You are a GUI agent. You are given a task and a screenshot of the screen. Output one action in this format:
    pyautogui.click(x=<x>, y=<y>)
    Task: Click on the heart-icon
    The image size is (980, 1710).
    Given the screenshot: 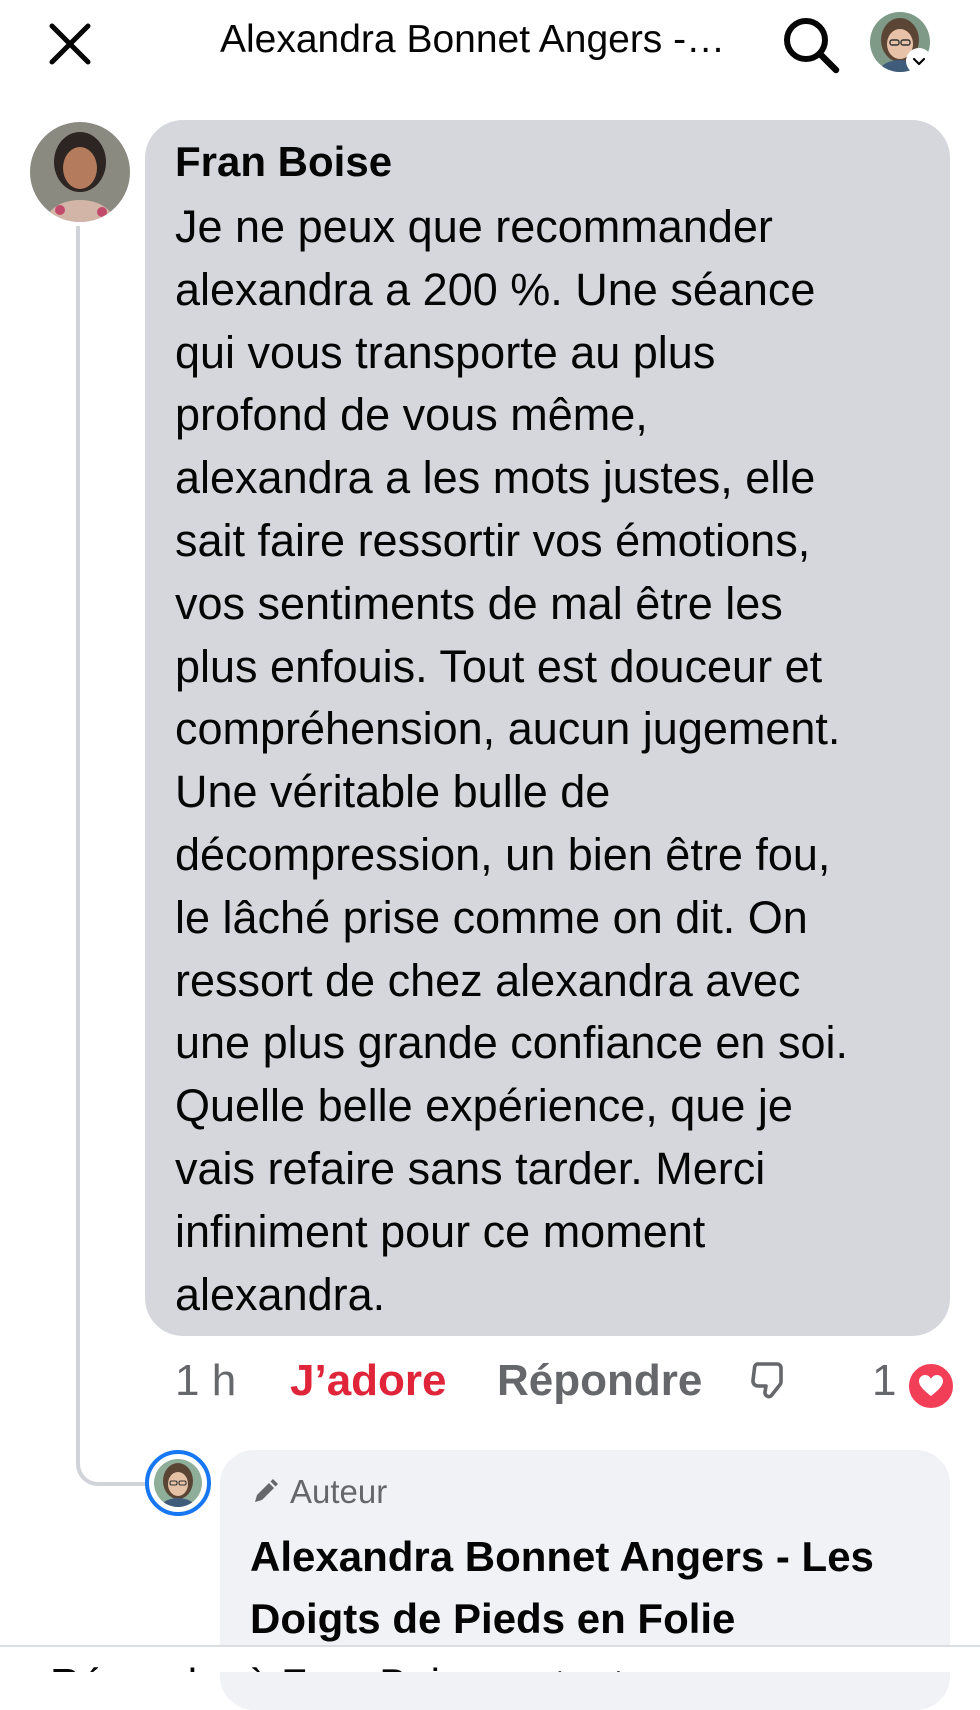 What is the action you would take?
    pyautogui.click(x=931, y=1386)
    